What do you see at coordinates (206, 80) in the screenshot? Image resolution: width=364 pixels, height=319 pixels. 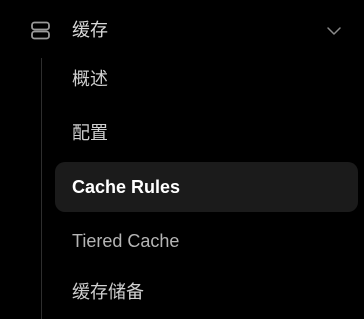 I see `sidebar-item-overview: 概述` at bounding box center [206, 80].